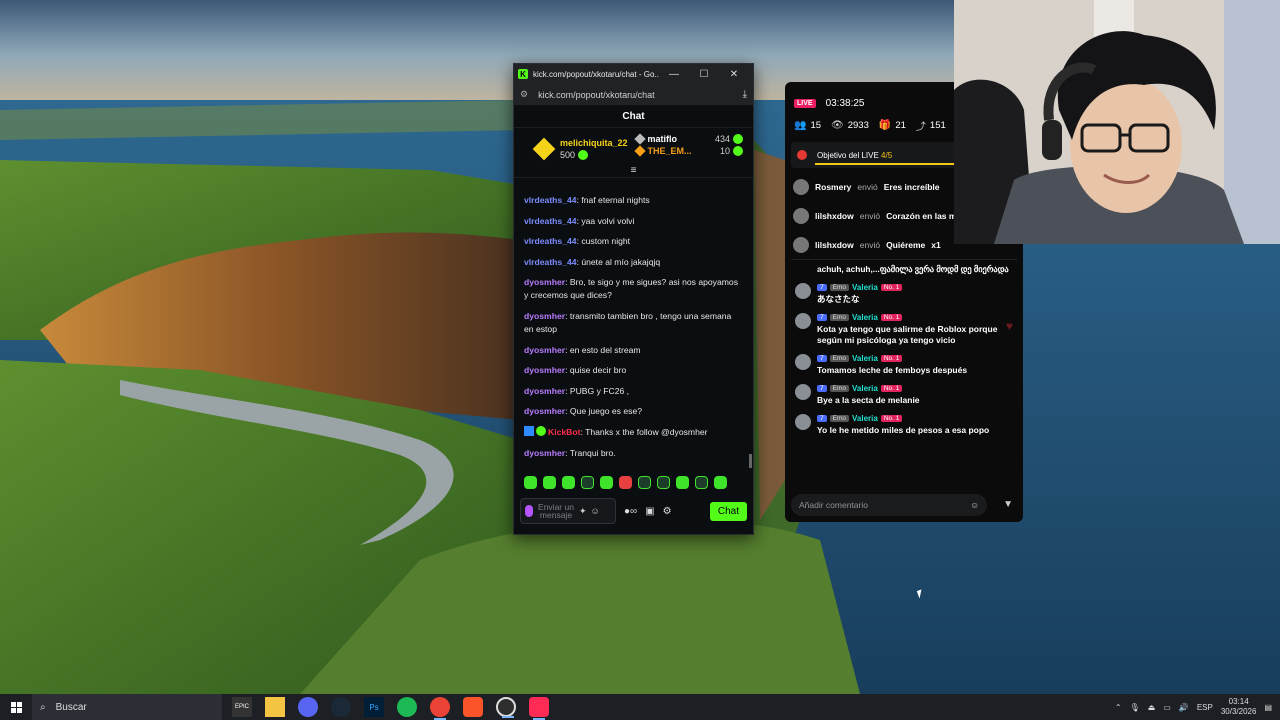 Image resolution: width=1280 pixels, height=720 pixels. What do you see at coordinates (1167, 707) in the screenshot?
I see `network-icon: ▭` at bounding box center [1167, 707].